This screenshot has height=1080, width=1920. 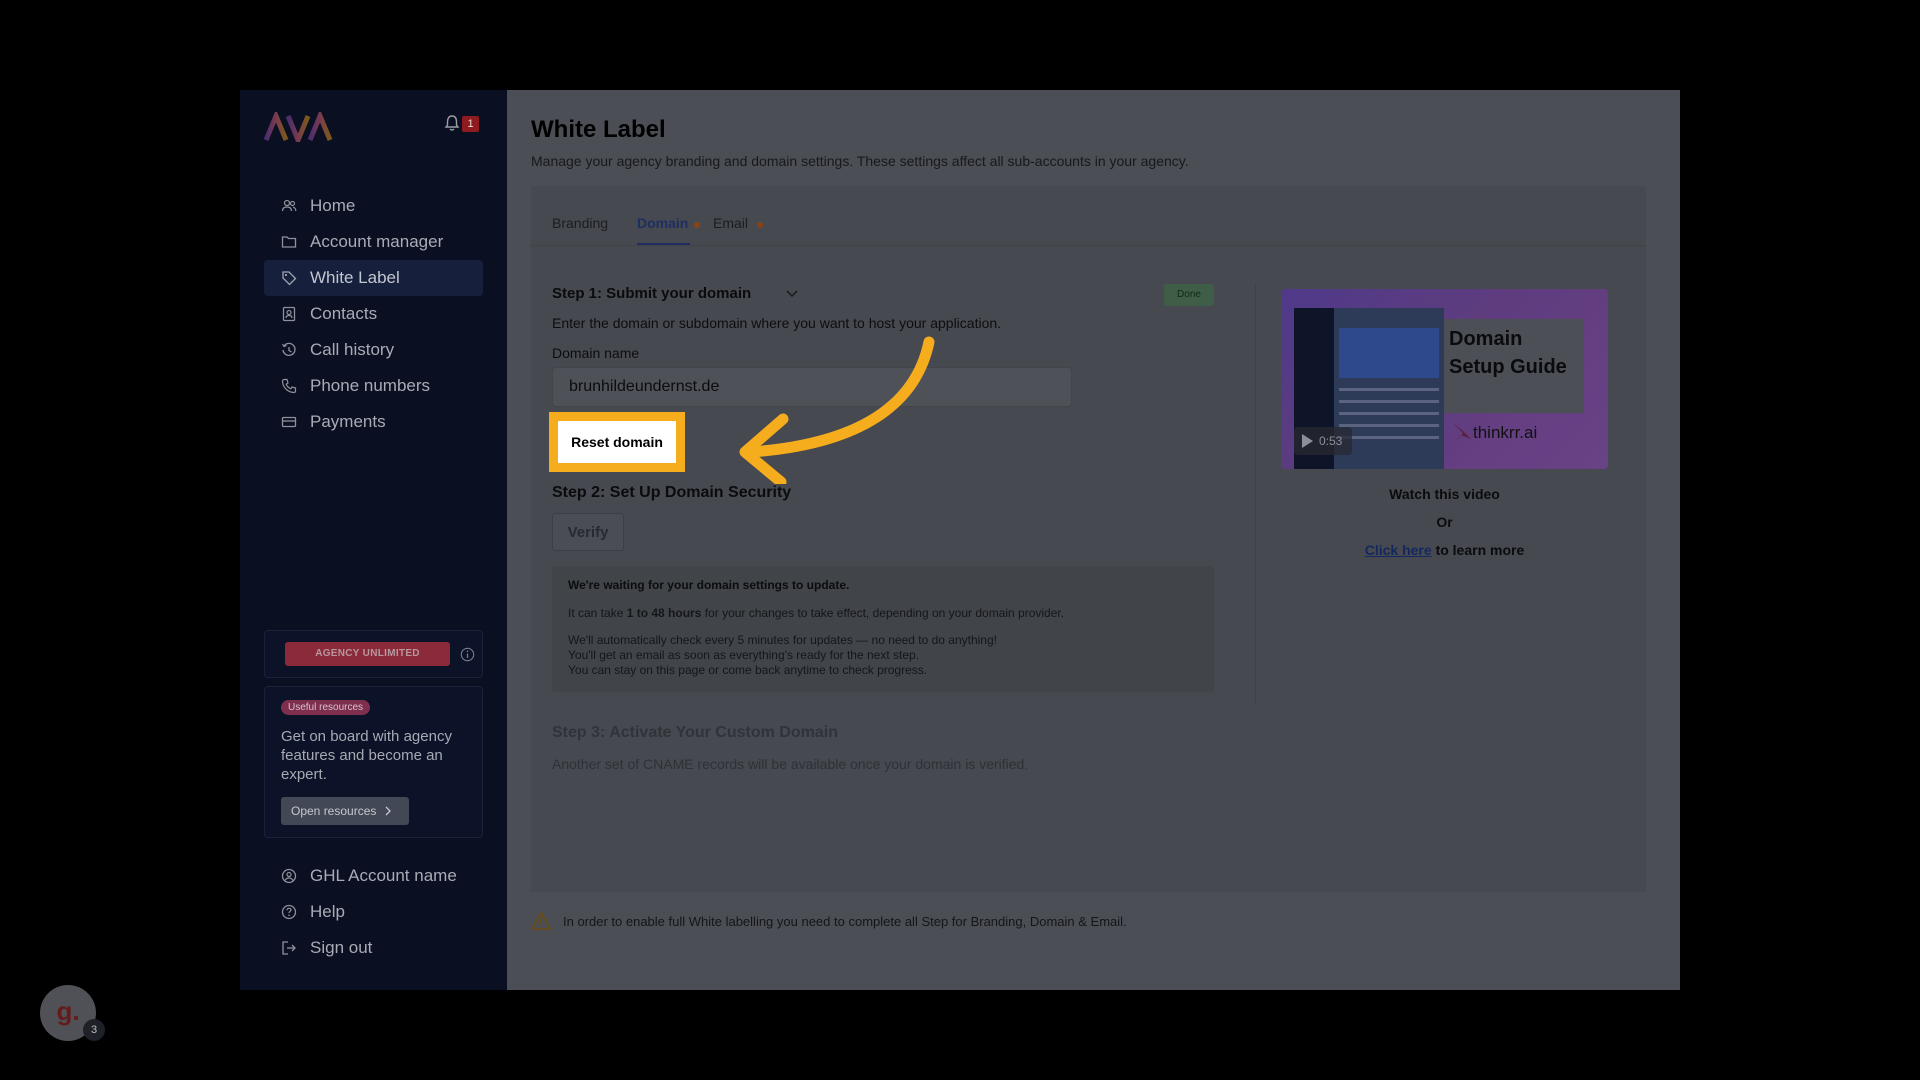 I want to click on bell-icon, so click(x=452, y=123).